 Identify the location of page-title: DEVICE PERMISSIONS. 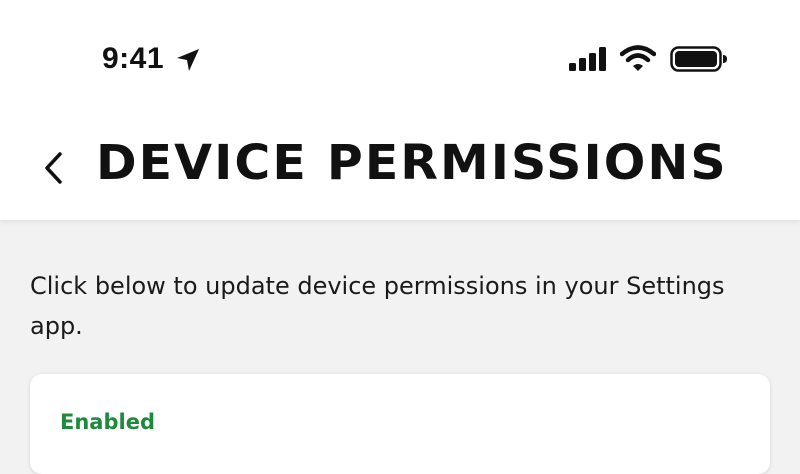
(412, 163).